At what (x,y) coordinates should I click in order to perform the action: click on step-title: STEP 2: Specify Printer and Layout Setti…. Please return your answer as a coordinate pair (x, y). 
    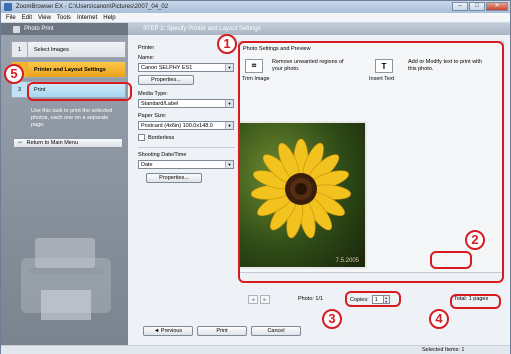
    Looking at the image, I should click on (202, 29).